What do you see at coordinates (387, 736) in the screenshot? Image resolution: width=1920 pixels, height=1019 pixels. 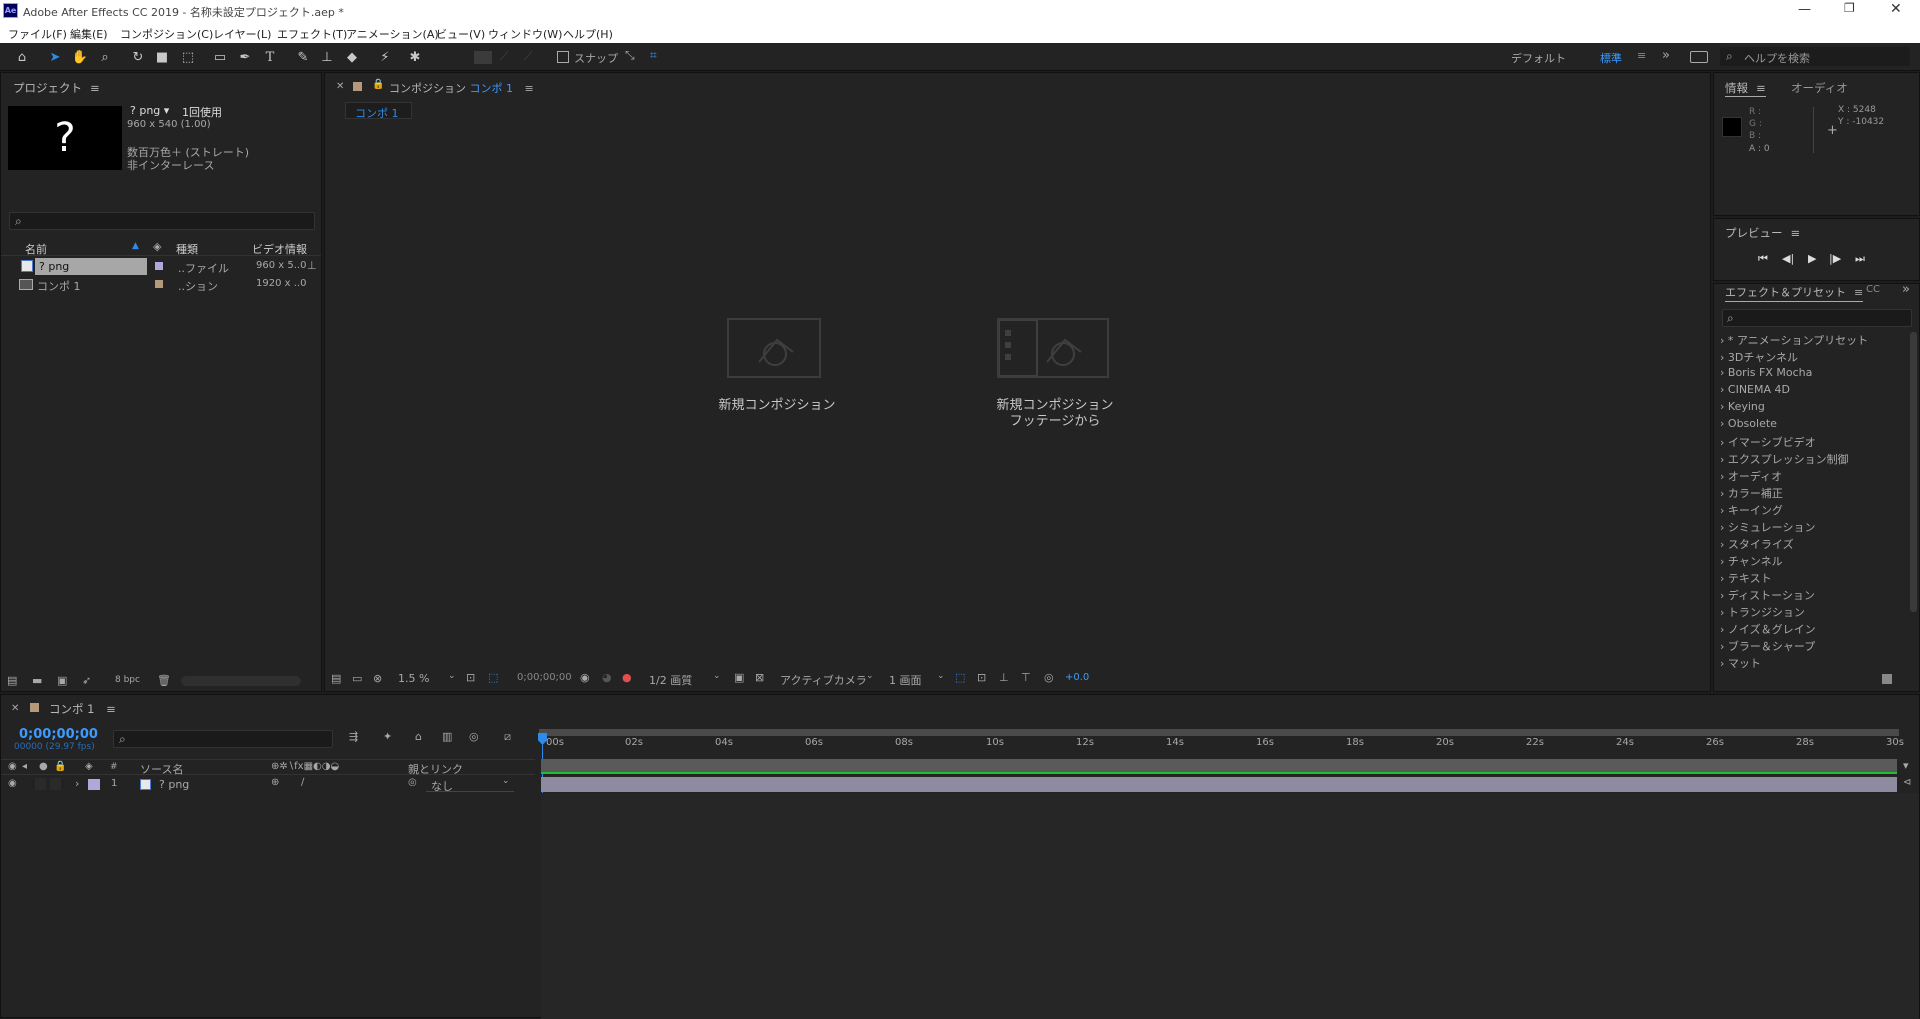 I see `draft-3d-icon: ✦` at bounding box center [387, 736].